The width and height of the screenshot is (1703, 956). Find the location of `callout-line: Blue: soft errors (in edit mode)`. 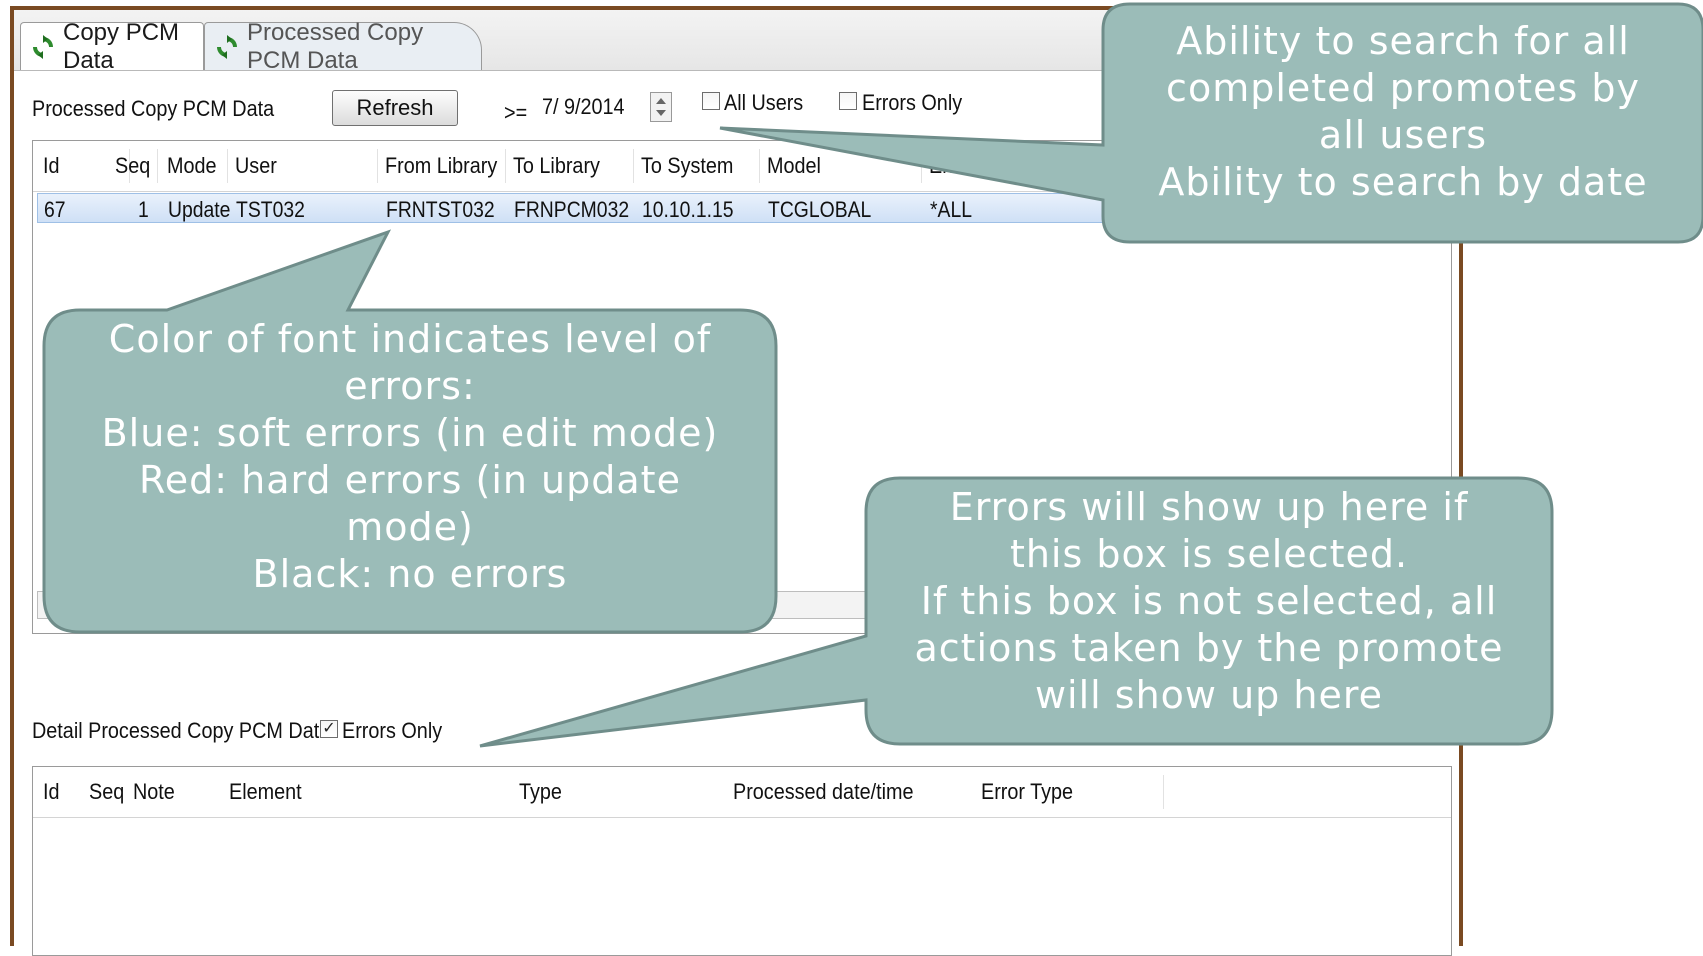

callout-line: Blue: soft errors (in edit mode) is located at coordinates (410, 433).